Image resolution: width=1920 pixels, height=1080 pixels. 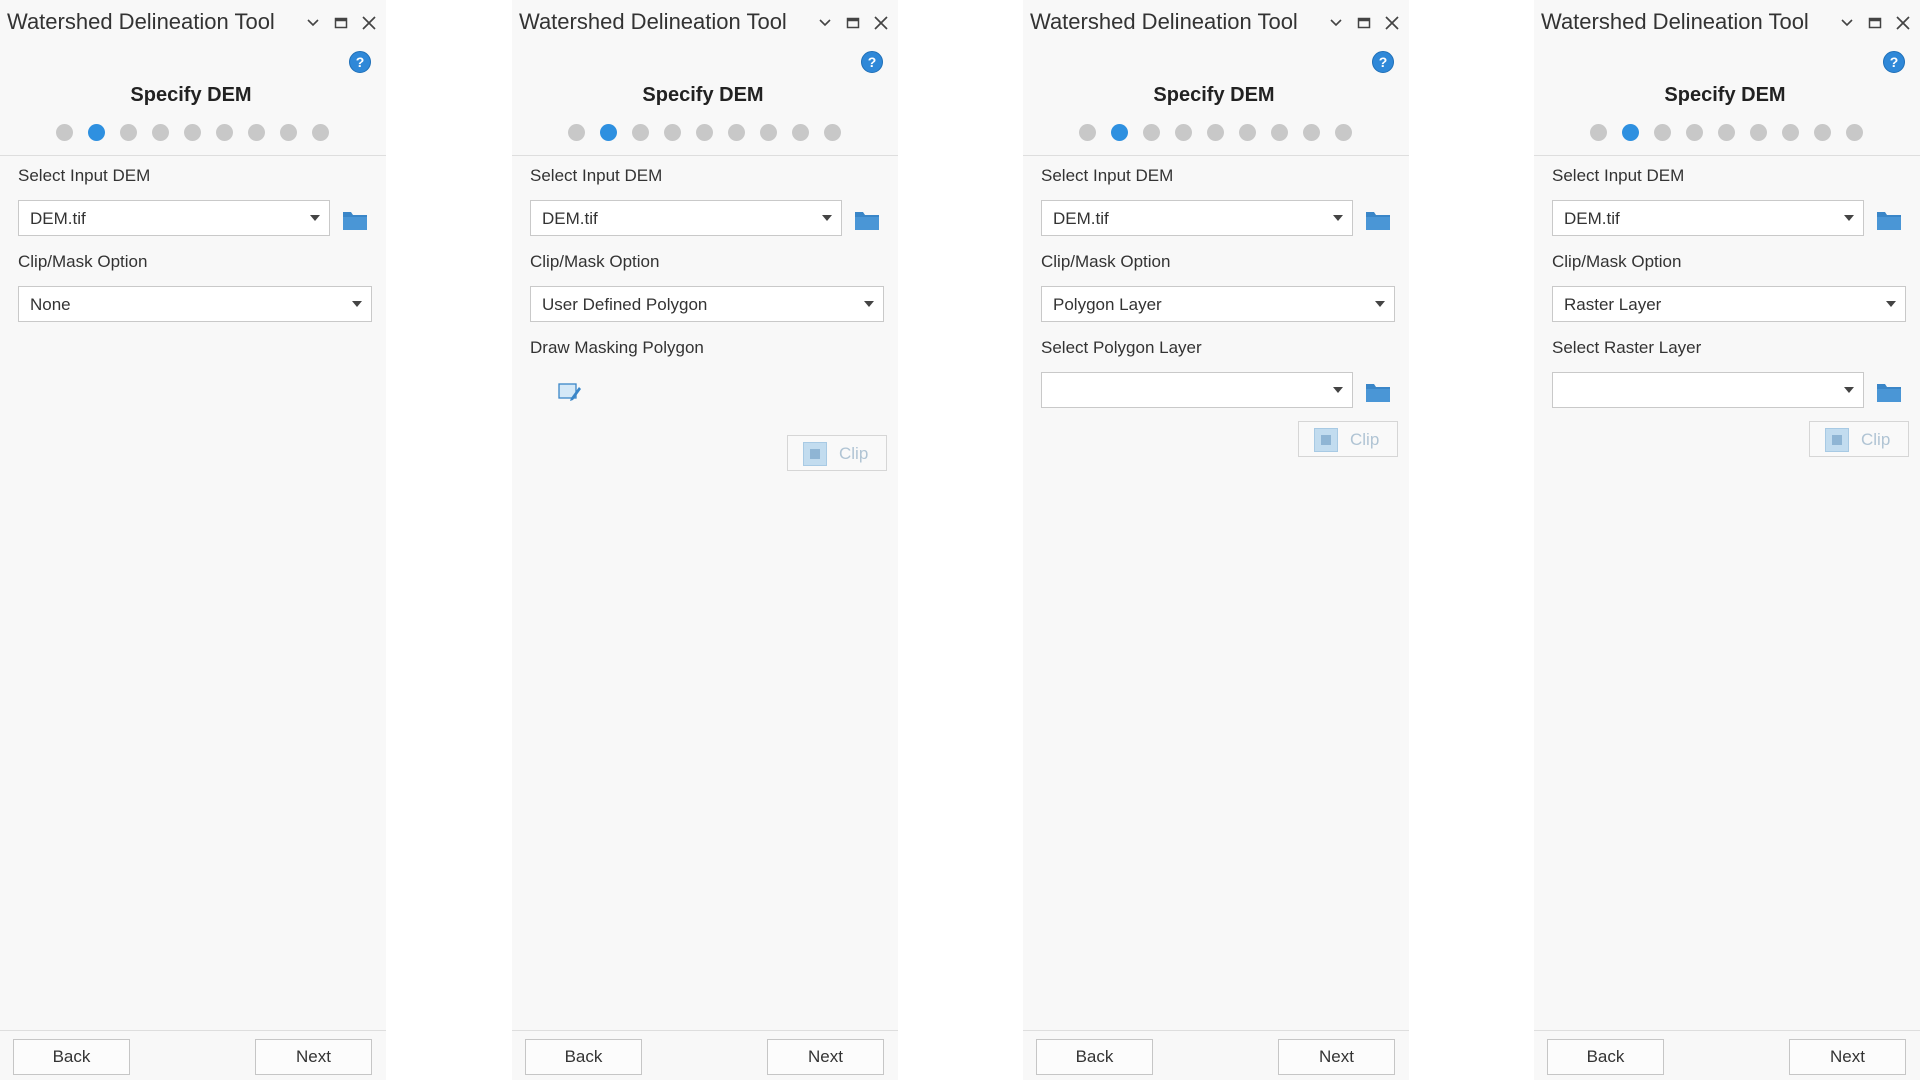 What do you see at coordinates (1216, 1030) in the screenshot?
I see `footer-divider` at bounding box center [1216, 1030].